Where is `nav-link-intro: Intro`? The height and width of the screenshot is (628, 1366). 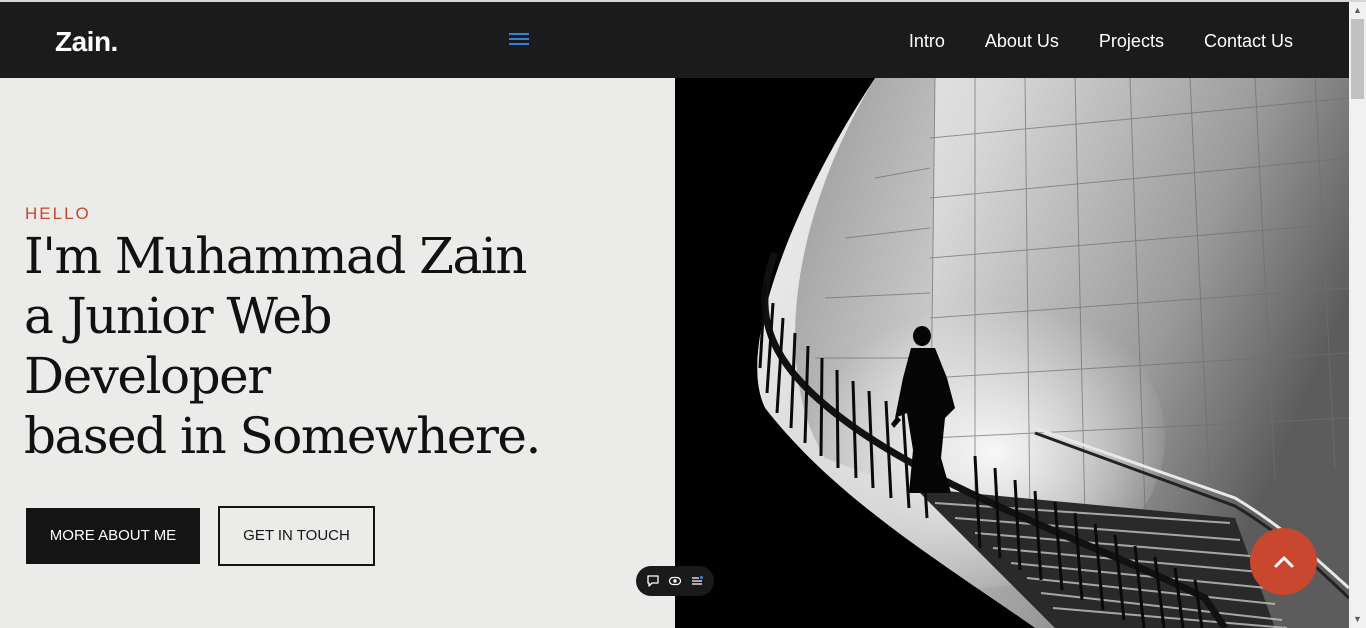 nav-link-intro: Intro is located at coordinates (927, 41).